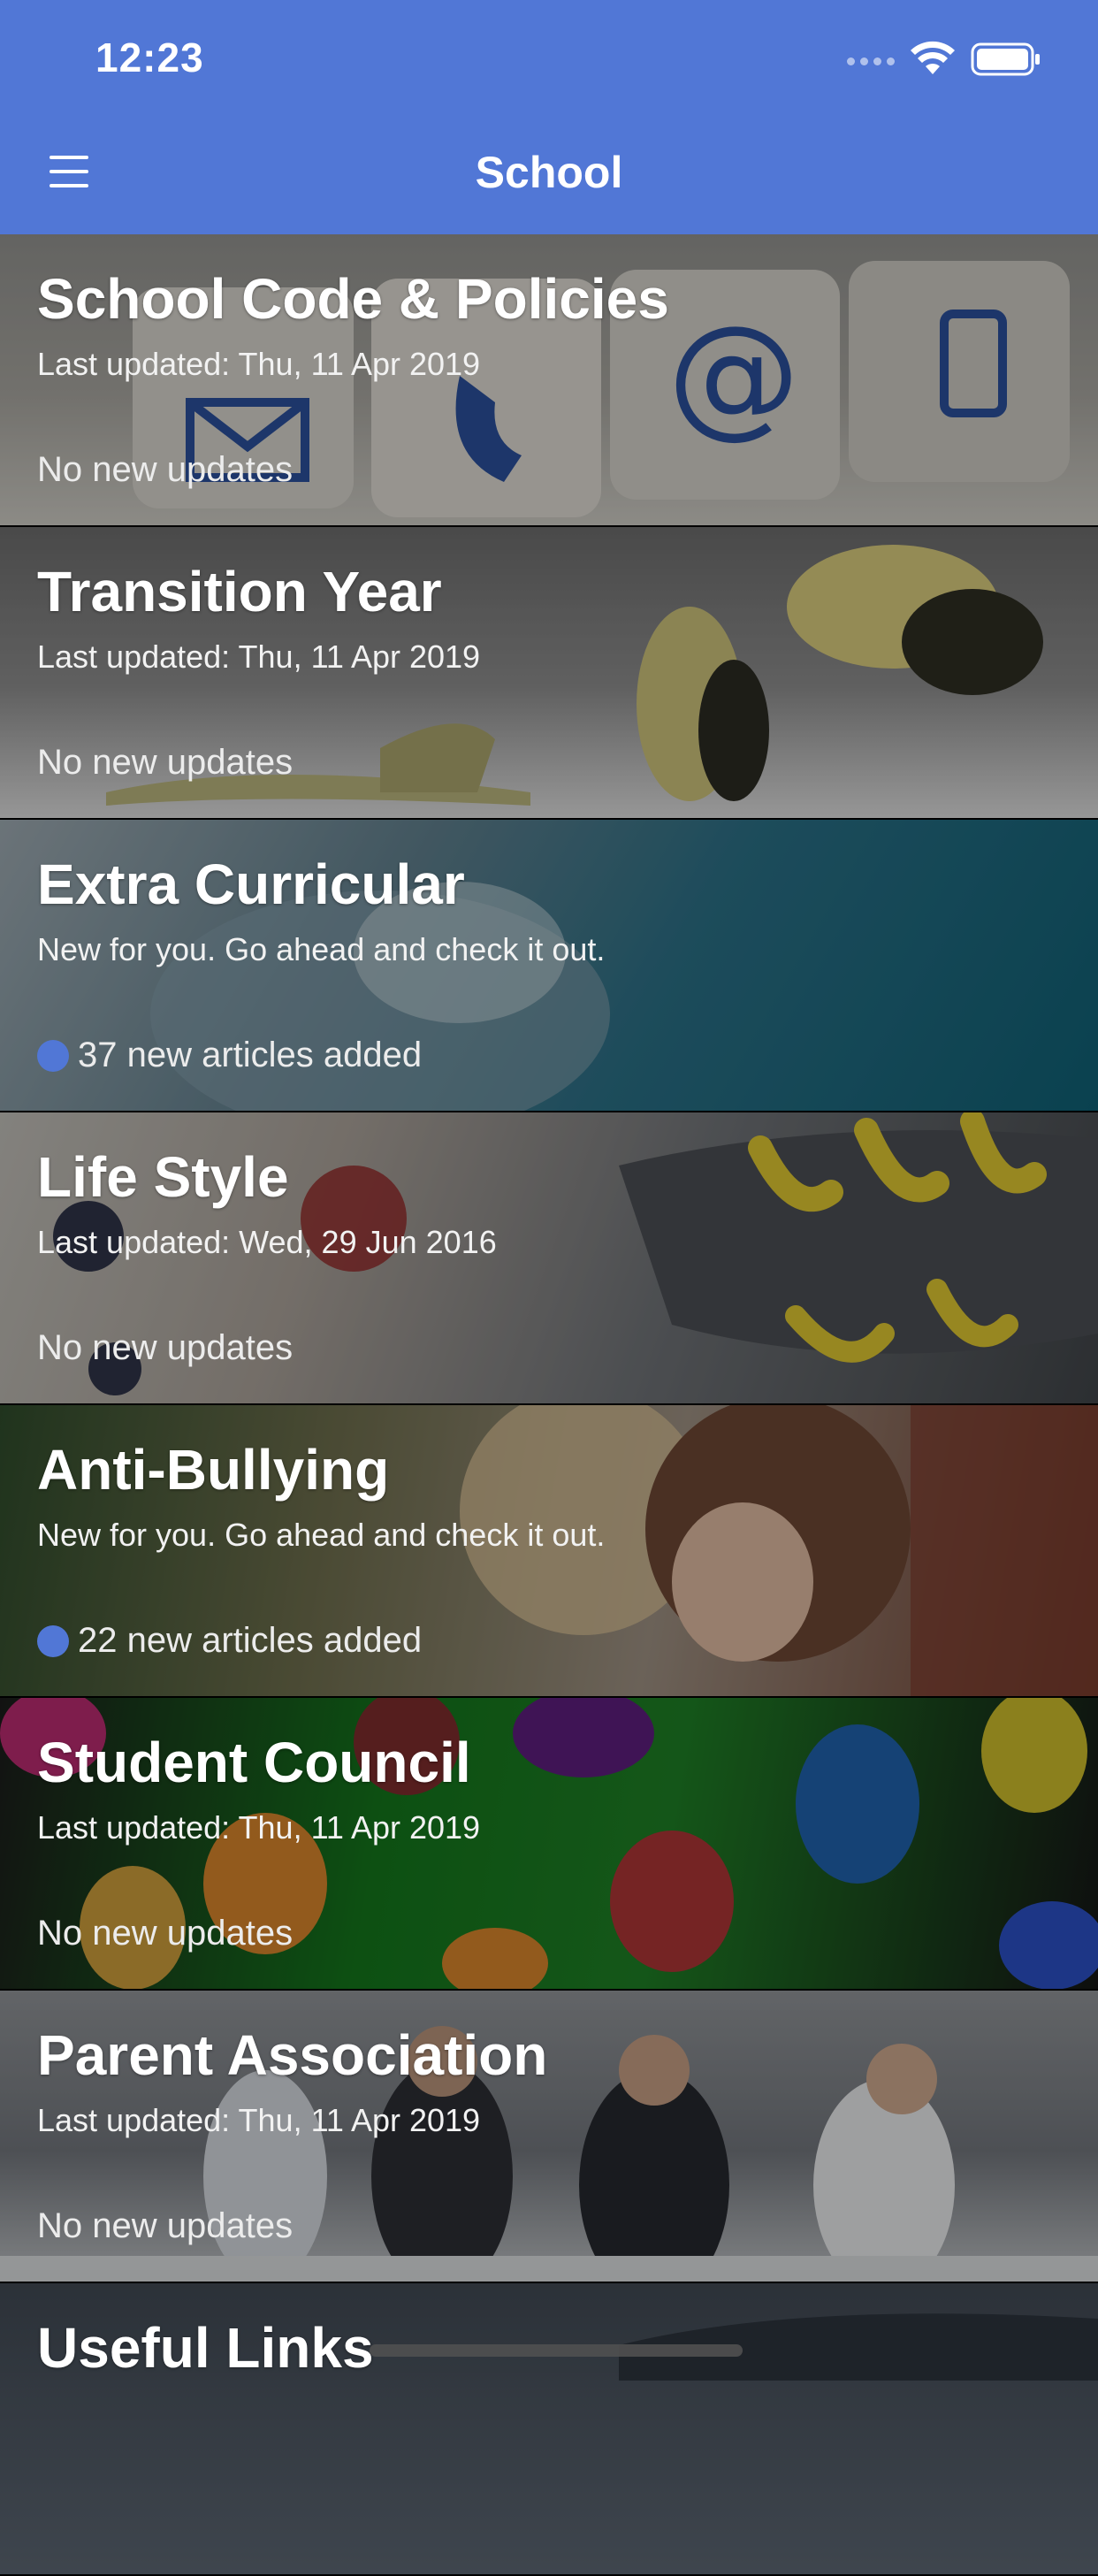 This screenshot has width=1098, height=2576. Describe the element at coordinates (549, 2430) in the screenshot. I see `section-card-useful-links: Useful Links` at that location.